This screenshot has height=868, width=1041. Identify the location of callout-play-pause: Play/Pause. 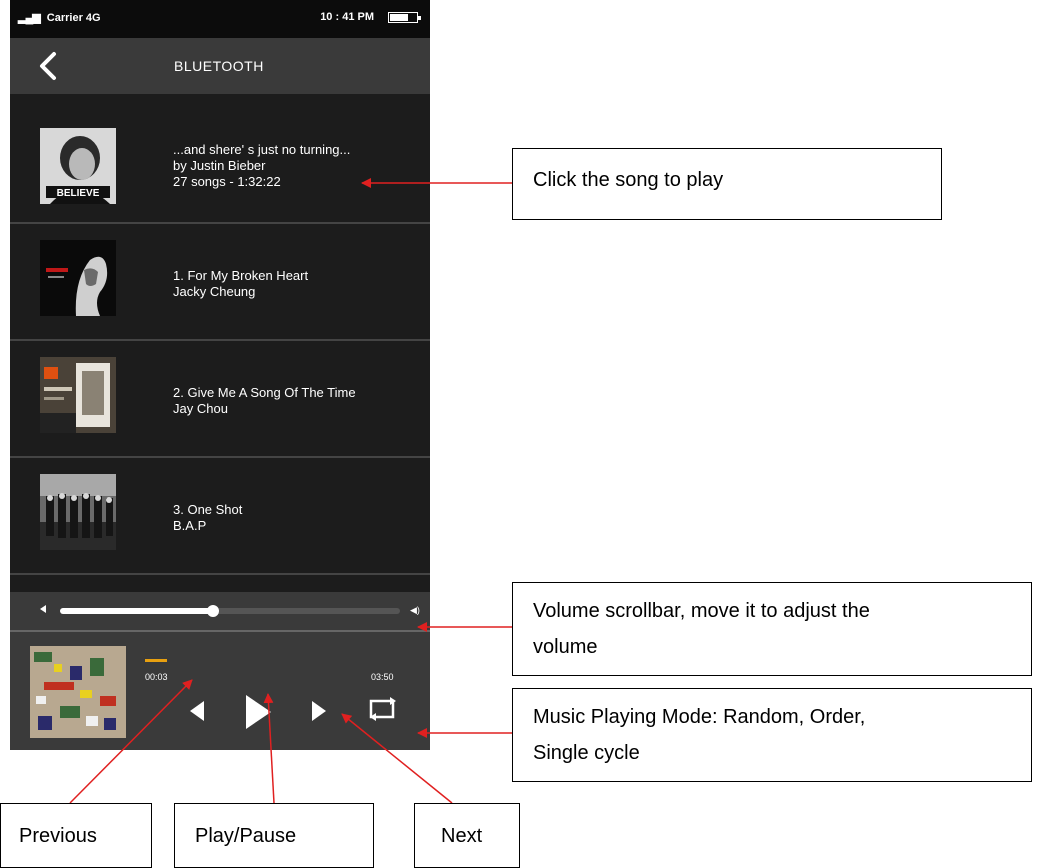
(274, 835).